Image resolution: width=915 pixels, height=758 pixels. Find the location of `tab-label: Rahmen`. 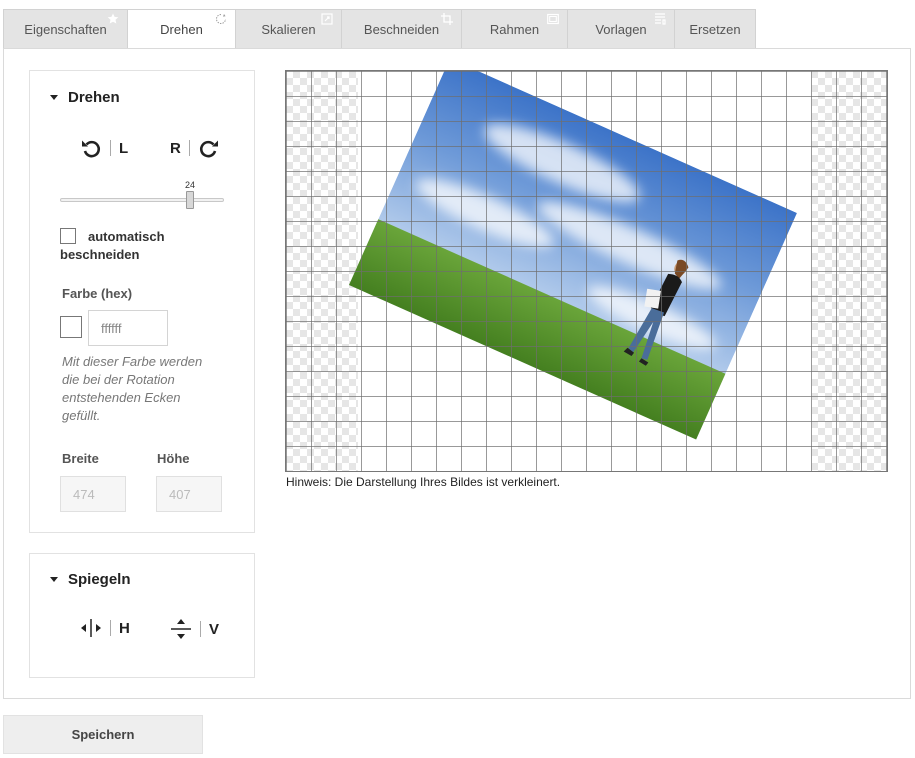

tab-label: Rahmen is located at coordinates (514, 29).